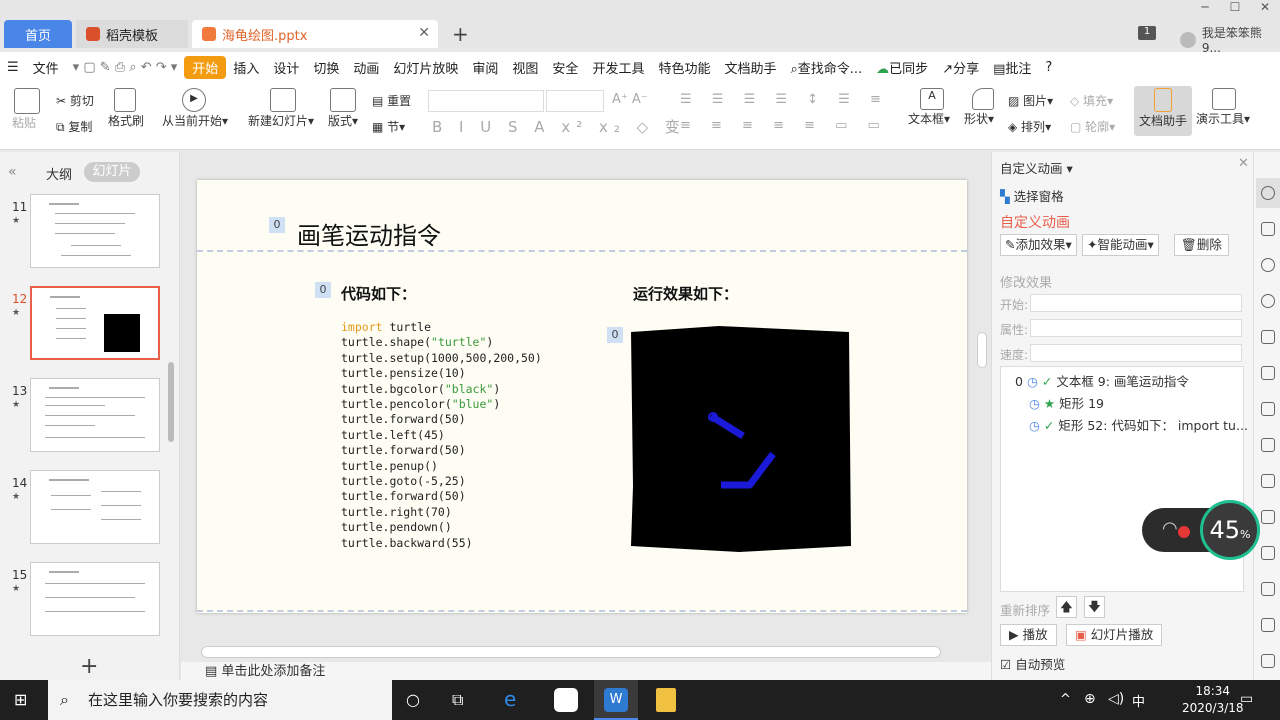 This screenshot has height=720, width=1280. I want to click on menu-developer: 开发工具, so click(618, 67).